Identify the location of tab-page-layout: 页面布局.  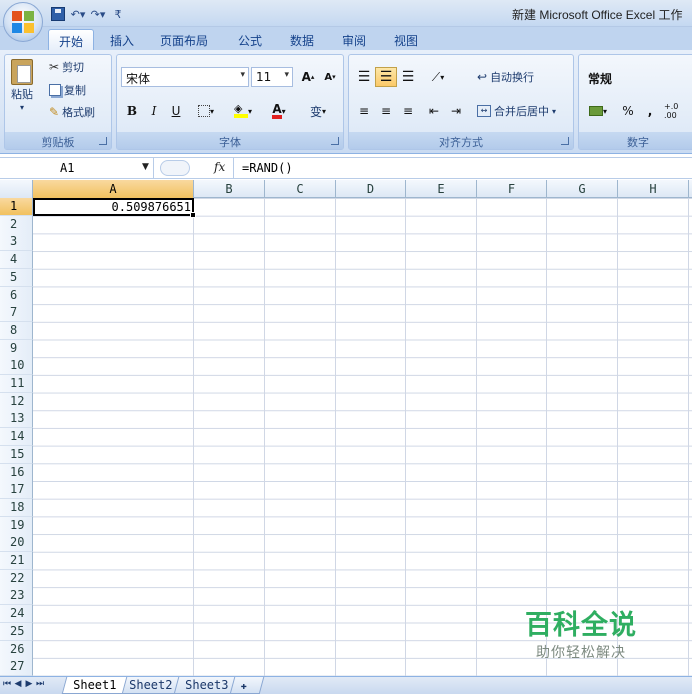
(184, 39).